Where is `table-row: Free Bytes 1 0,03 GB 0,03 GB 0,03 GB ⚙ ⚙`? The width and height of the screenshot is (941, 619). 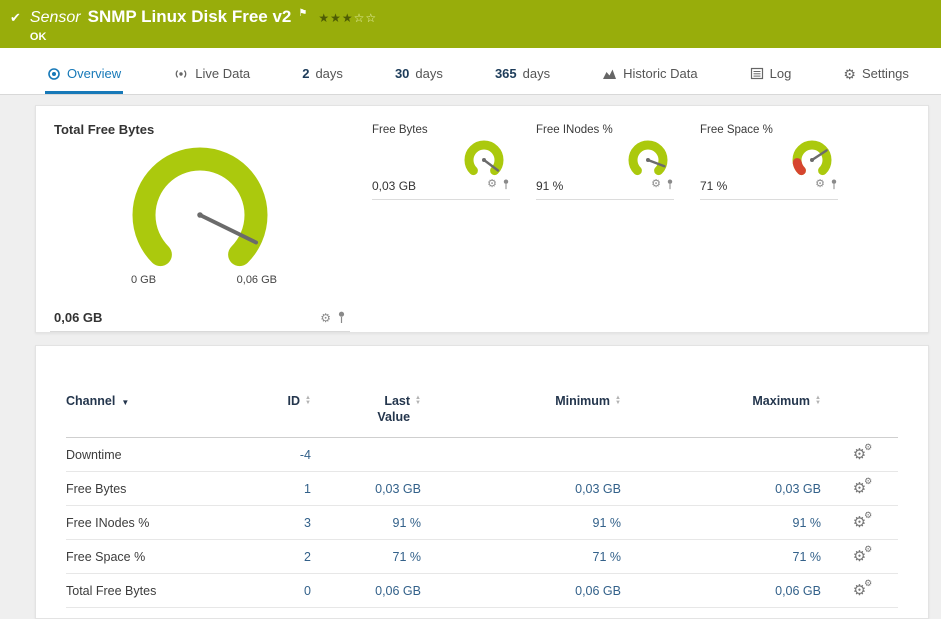 table-row: Free Bytes 1 0,03 GB 0,03 GB 0,03 GB ⚙ ⚙ is located at coordinates (482, 489).